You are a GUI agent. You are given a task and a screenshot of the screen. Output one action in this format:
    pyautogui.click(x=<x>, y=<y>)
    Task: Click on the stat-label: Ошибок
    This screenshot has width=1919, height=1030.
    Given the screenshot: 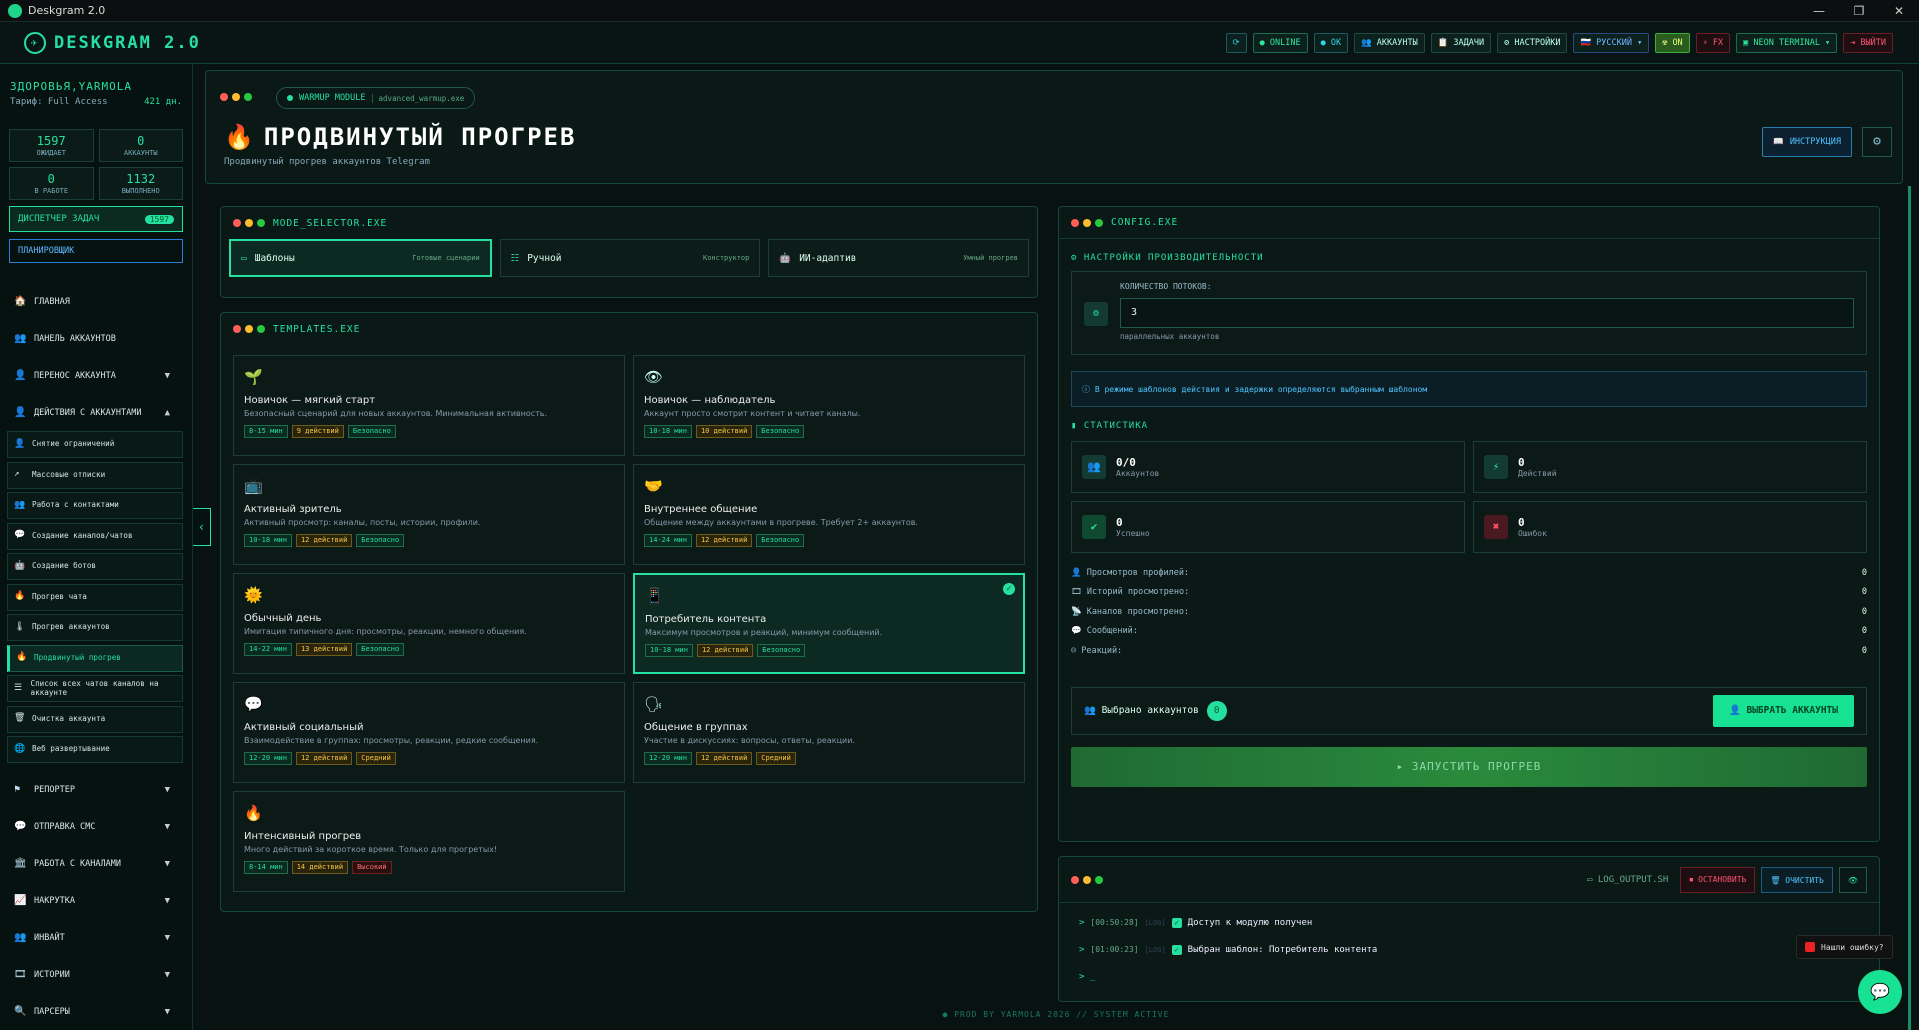 What is the action you would take?
    pyautogui.click(x=1532, y=533)
    